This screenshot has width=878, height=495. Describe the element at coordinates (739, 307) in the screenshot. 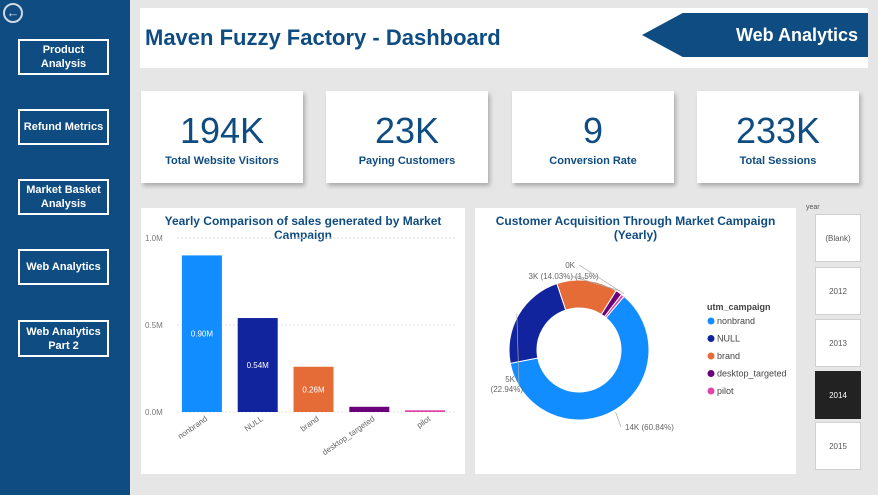

I see `legend-title: utm_campaign` at that location.